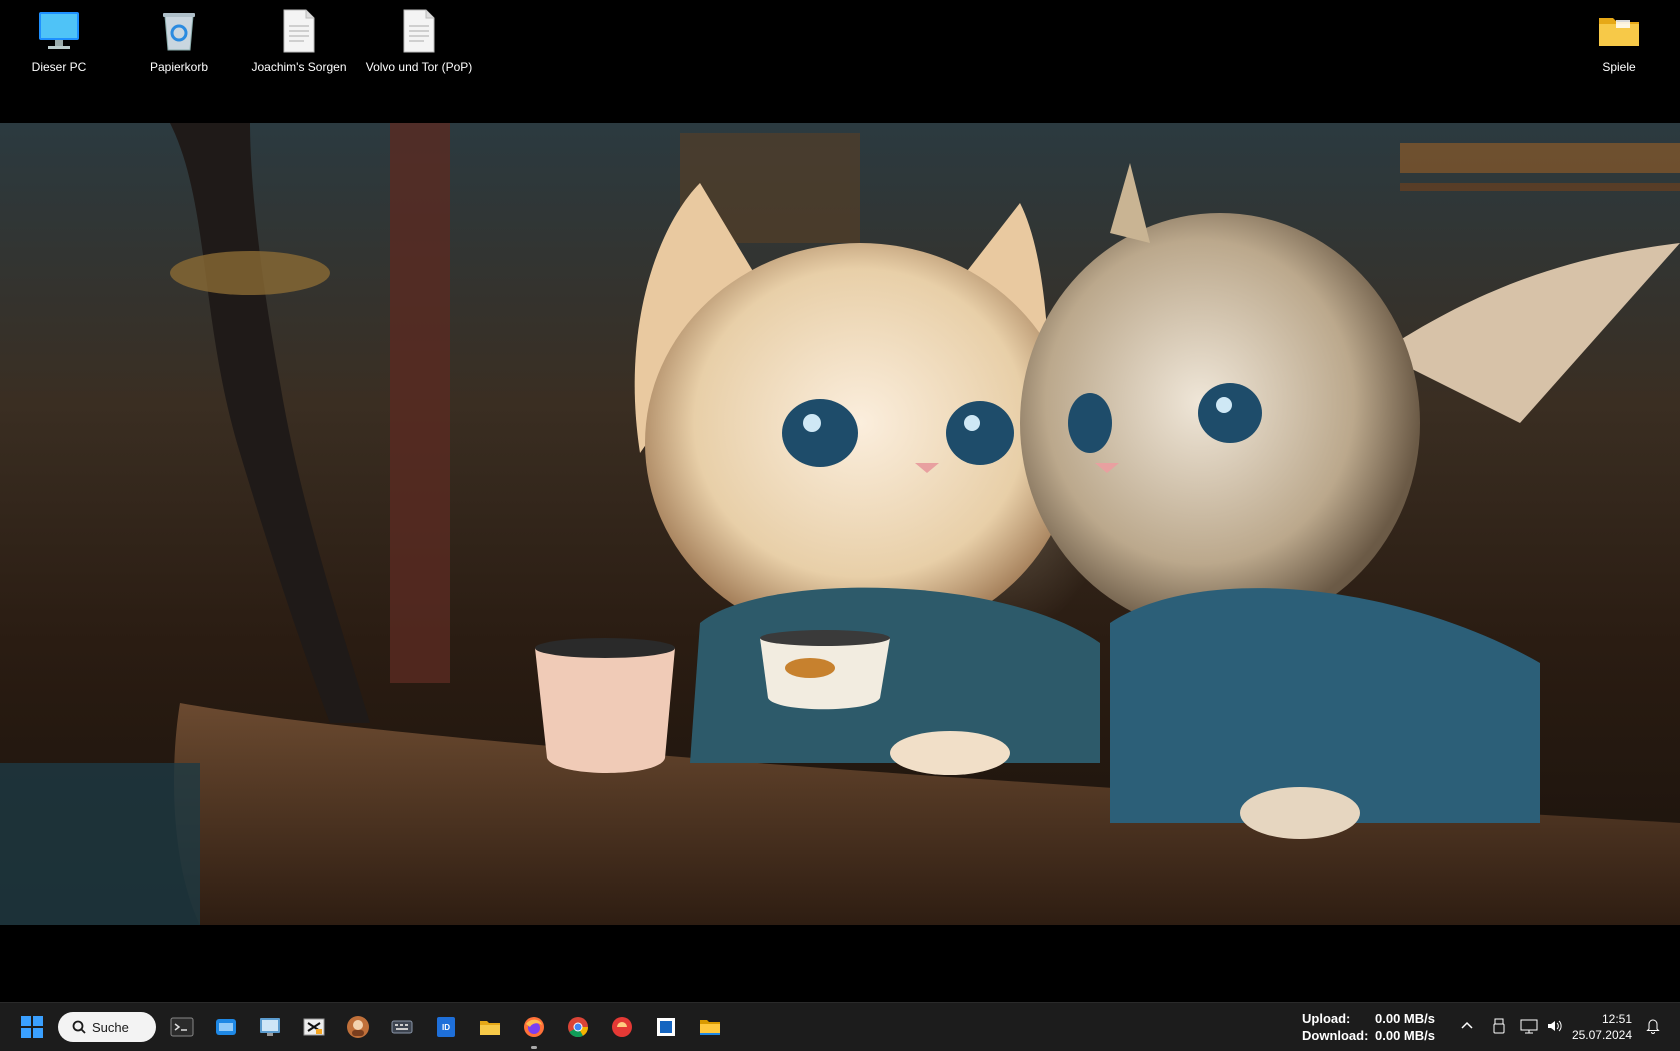 The width and height of the screenshot is (1680, 1051). I want to click on upload-label: Upload:, so click(1326, 1018).